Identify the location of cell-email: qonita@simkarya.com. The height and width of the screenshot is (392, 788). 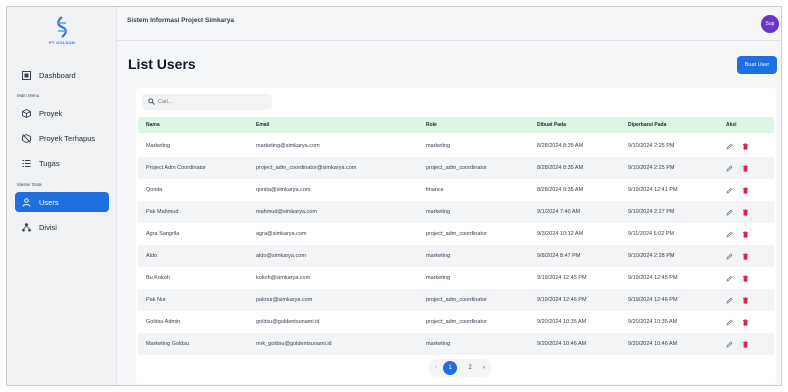
(283, 190).